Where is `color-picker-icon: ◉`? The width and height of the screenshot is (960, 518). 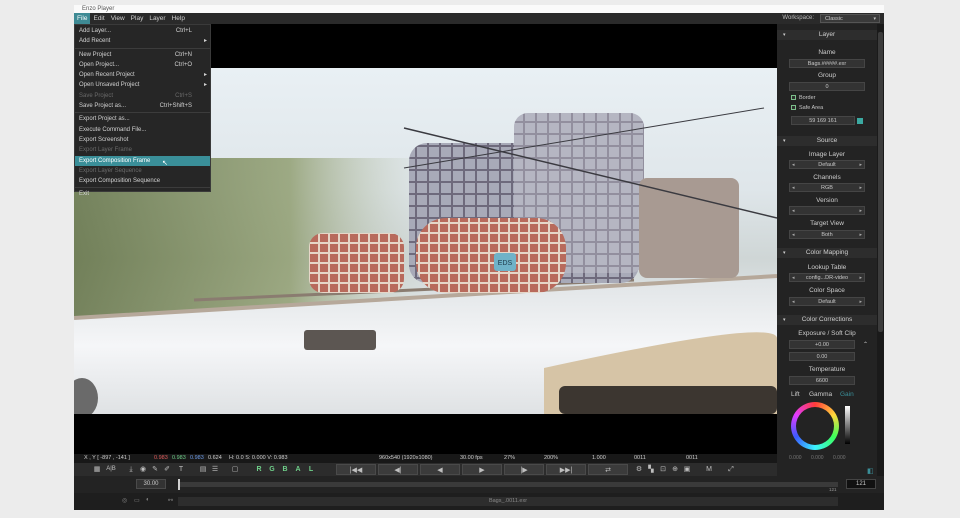 color-picker-icon: ◉ is located at coordinates (143, 469).